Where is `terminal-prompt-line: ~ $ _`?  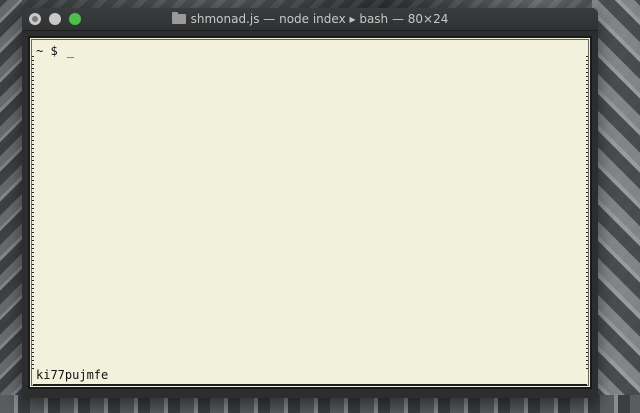
terminal-prompt-line: ~ $ _ is located at coordinates (55, 51).